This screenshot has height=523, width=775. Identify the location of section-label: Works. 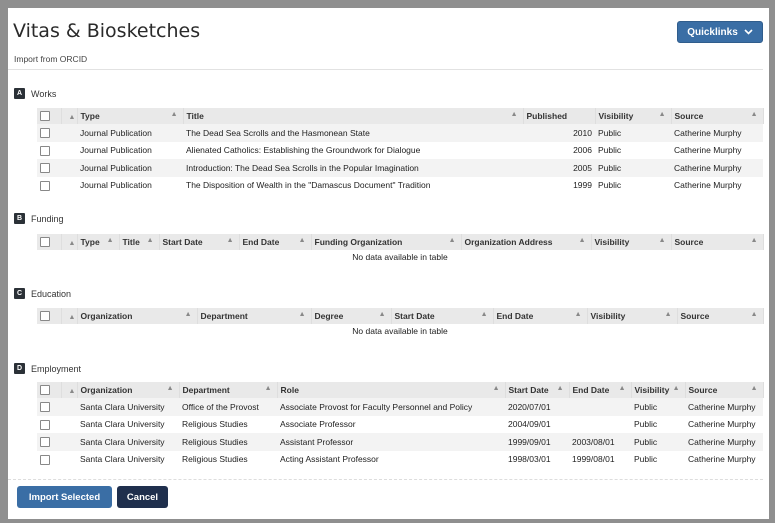
(44, 93).